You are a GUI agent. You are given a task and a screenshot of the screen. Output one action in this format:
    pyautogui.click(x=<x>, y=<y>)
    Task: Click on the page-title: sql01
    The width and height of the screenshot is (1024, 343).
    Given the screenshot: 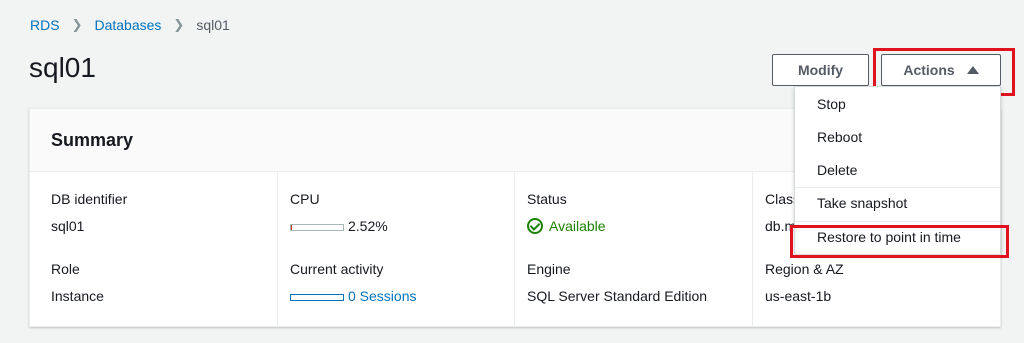 What is the action you would take?
    pyautogui.click(x=62, y=67)
    